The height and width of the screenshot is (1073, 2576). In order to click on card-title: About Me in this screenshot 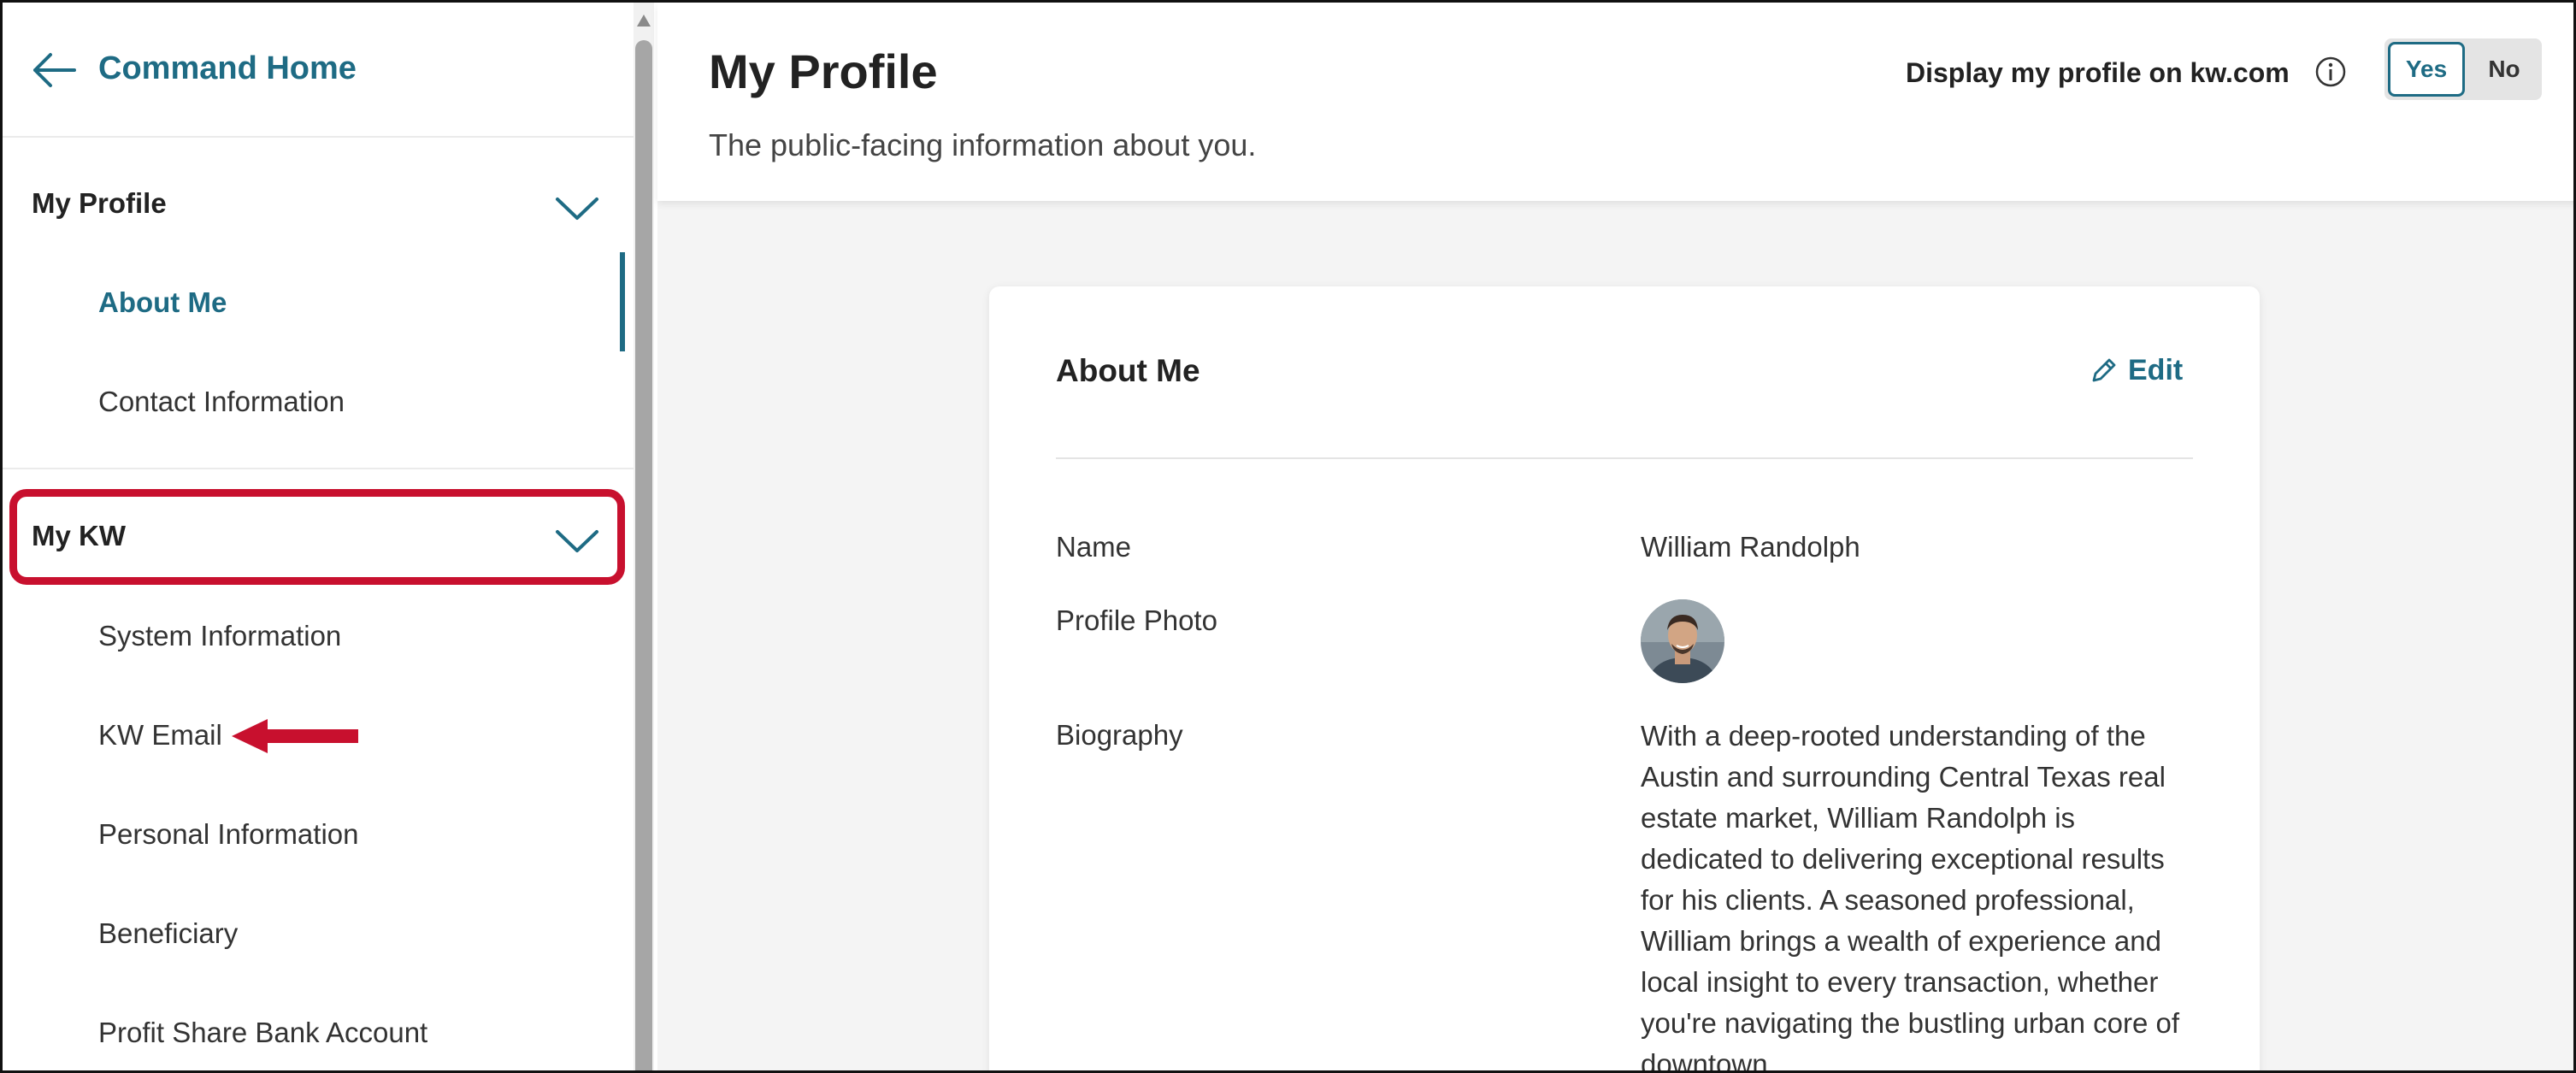, I will do `click(1128, 370)`.